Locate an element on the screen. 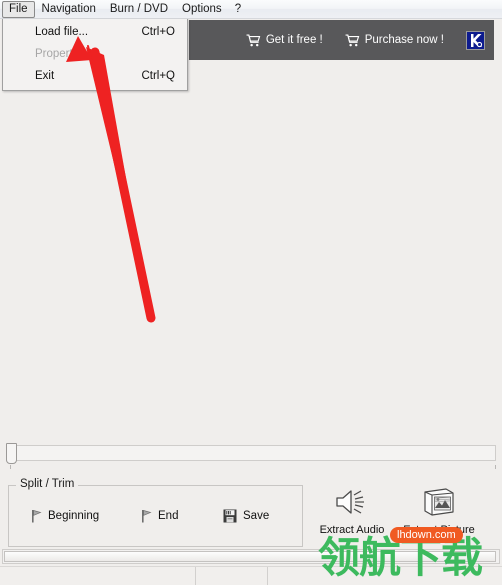 This screenshot has width=502, height=585. trim-save-button: Save is located at coordinates (246, 516).